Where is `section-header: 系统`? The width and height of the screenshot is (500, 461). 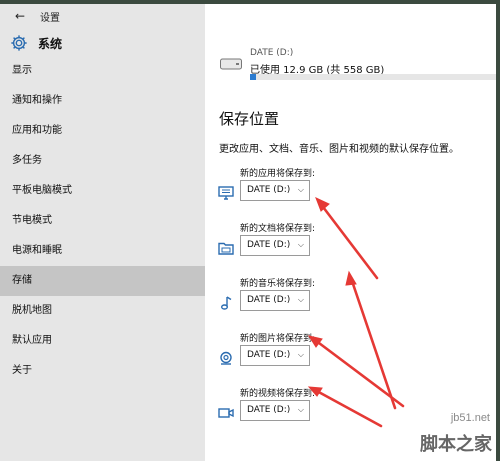 section-header: 系统 is located at coordinates (36, 43).